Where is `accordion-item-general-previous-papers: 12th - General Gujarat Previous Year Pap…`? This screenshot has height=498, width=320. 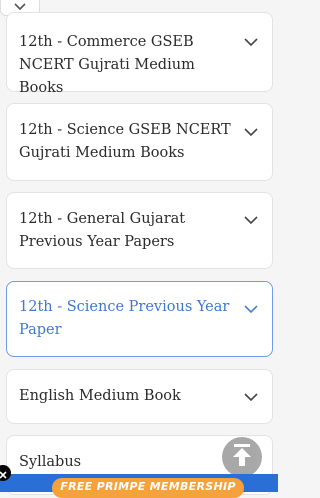
accordion-item-general-previous-papers: 12th - General Gujarat Previous Year Pap… is located at coordinates (139, 230).